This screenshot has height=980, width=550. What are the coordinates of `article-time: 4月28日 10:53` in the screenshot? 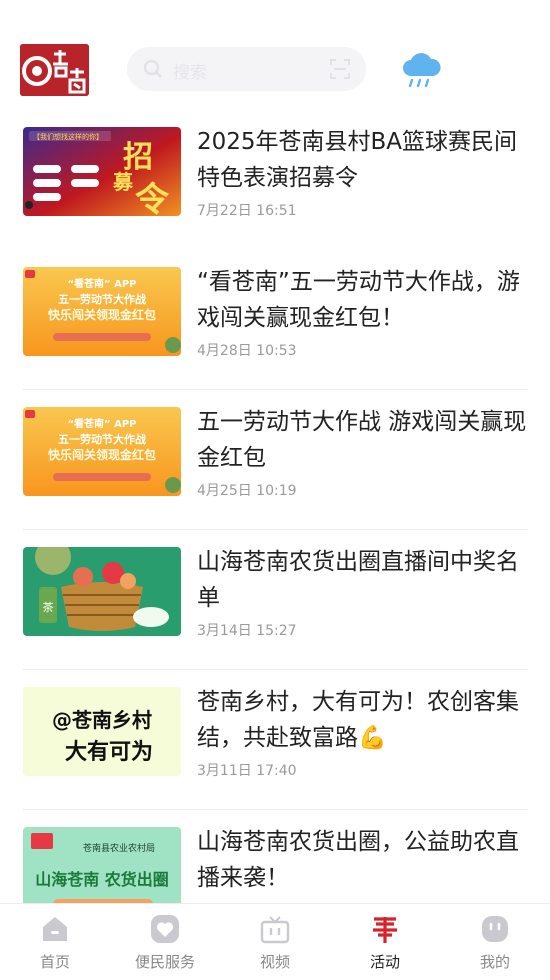 It's located at (247, 351).